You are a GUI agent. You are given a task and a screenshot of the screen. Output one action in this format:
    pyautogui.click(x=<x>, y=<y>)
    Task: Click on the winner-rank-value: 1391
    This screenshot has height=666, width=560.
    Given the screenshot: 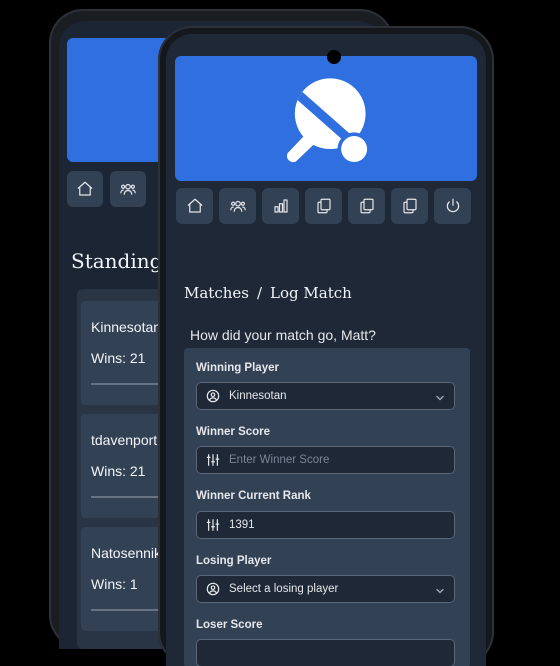 What is the action you would take?
    pyautogui.click(x=242, y=525)
    